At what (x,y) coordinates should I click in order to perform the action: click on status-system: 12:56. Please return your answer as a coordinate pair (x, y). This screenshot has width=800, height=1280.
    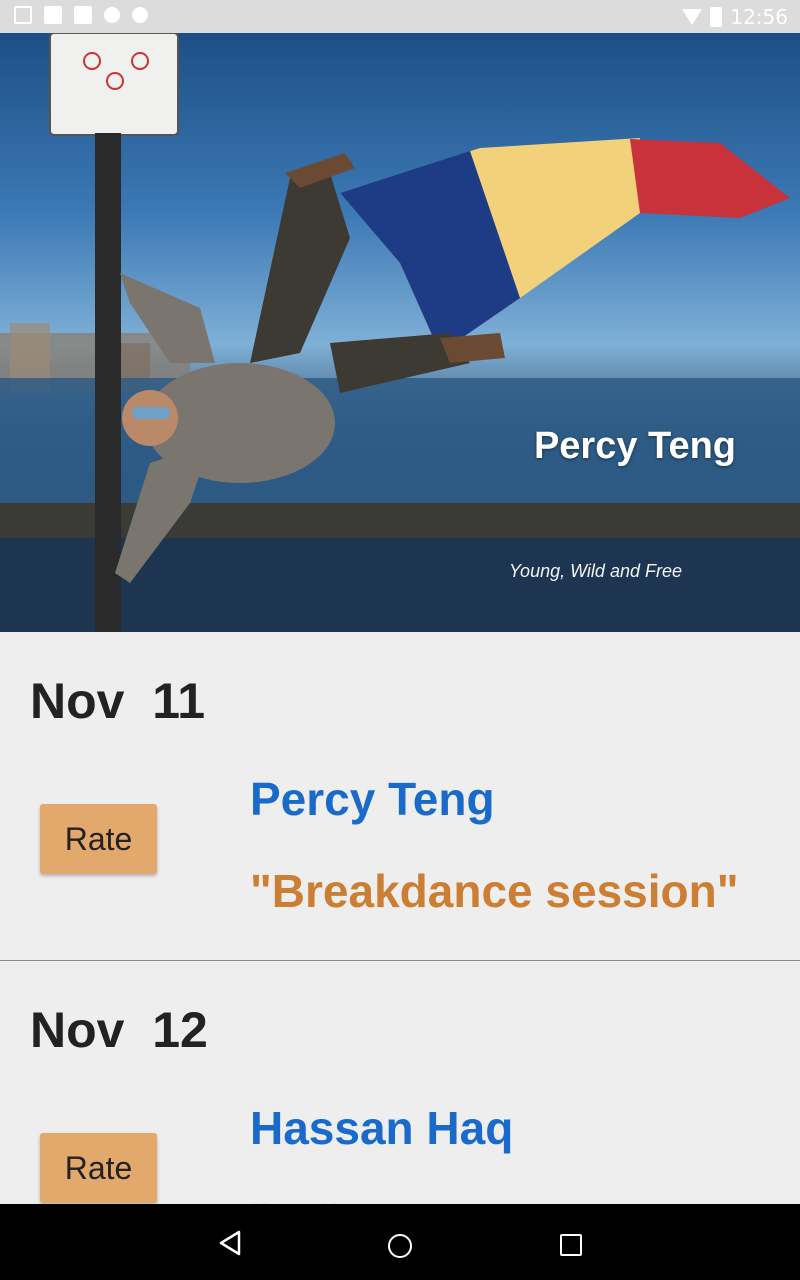
    Looking at the image, I should click on (735, 17).